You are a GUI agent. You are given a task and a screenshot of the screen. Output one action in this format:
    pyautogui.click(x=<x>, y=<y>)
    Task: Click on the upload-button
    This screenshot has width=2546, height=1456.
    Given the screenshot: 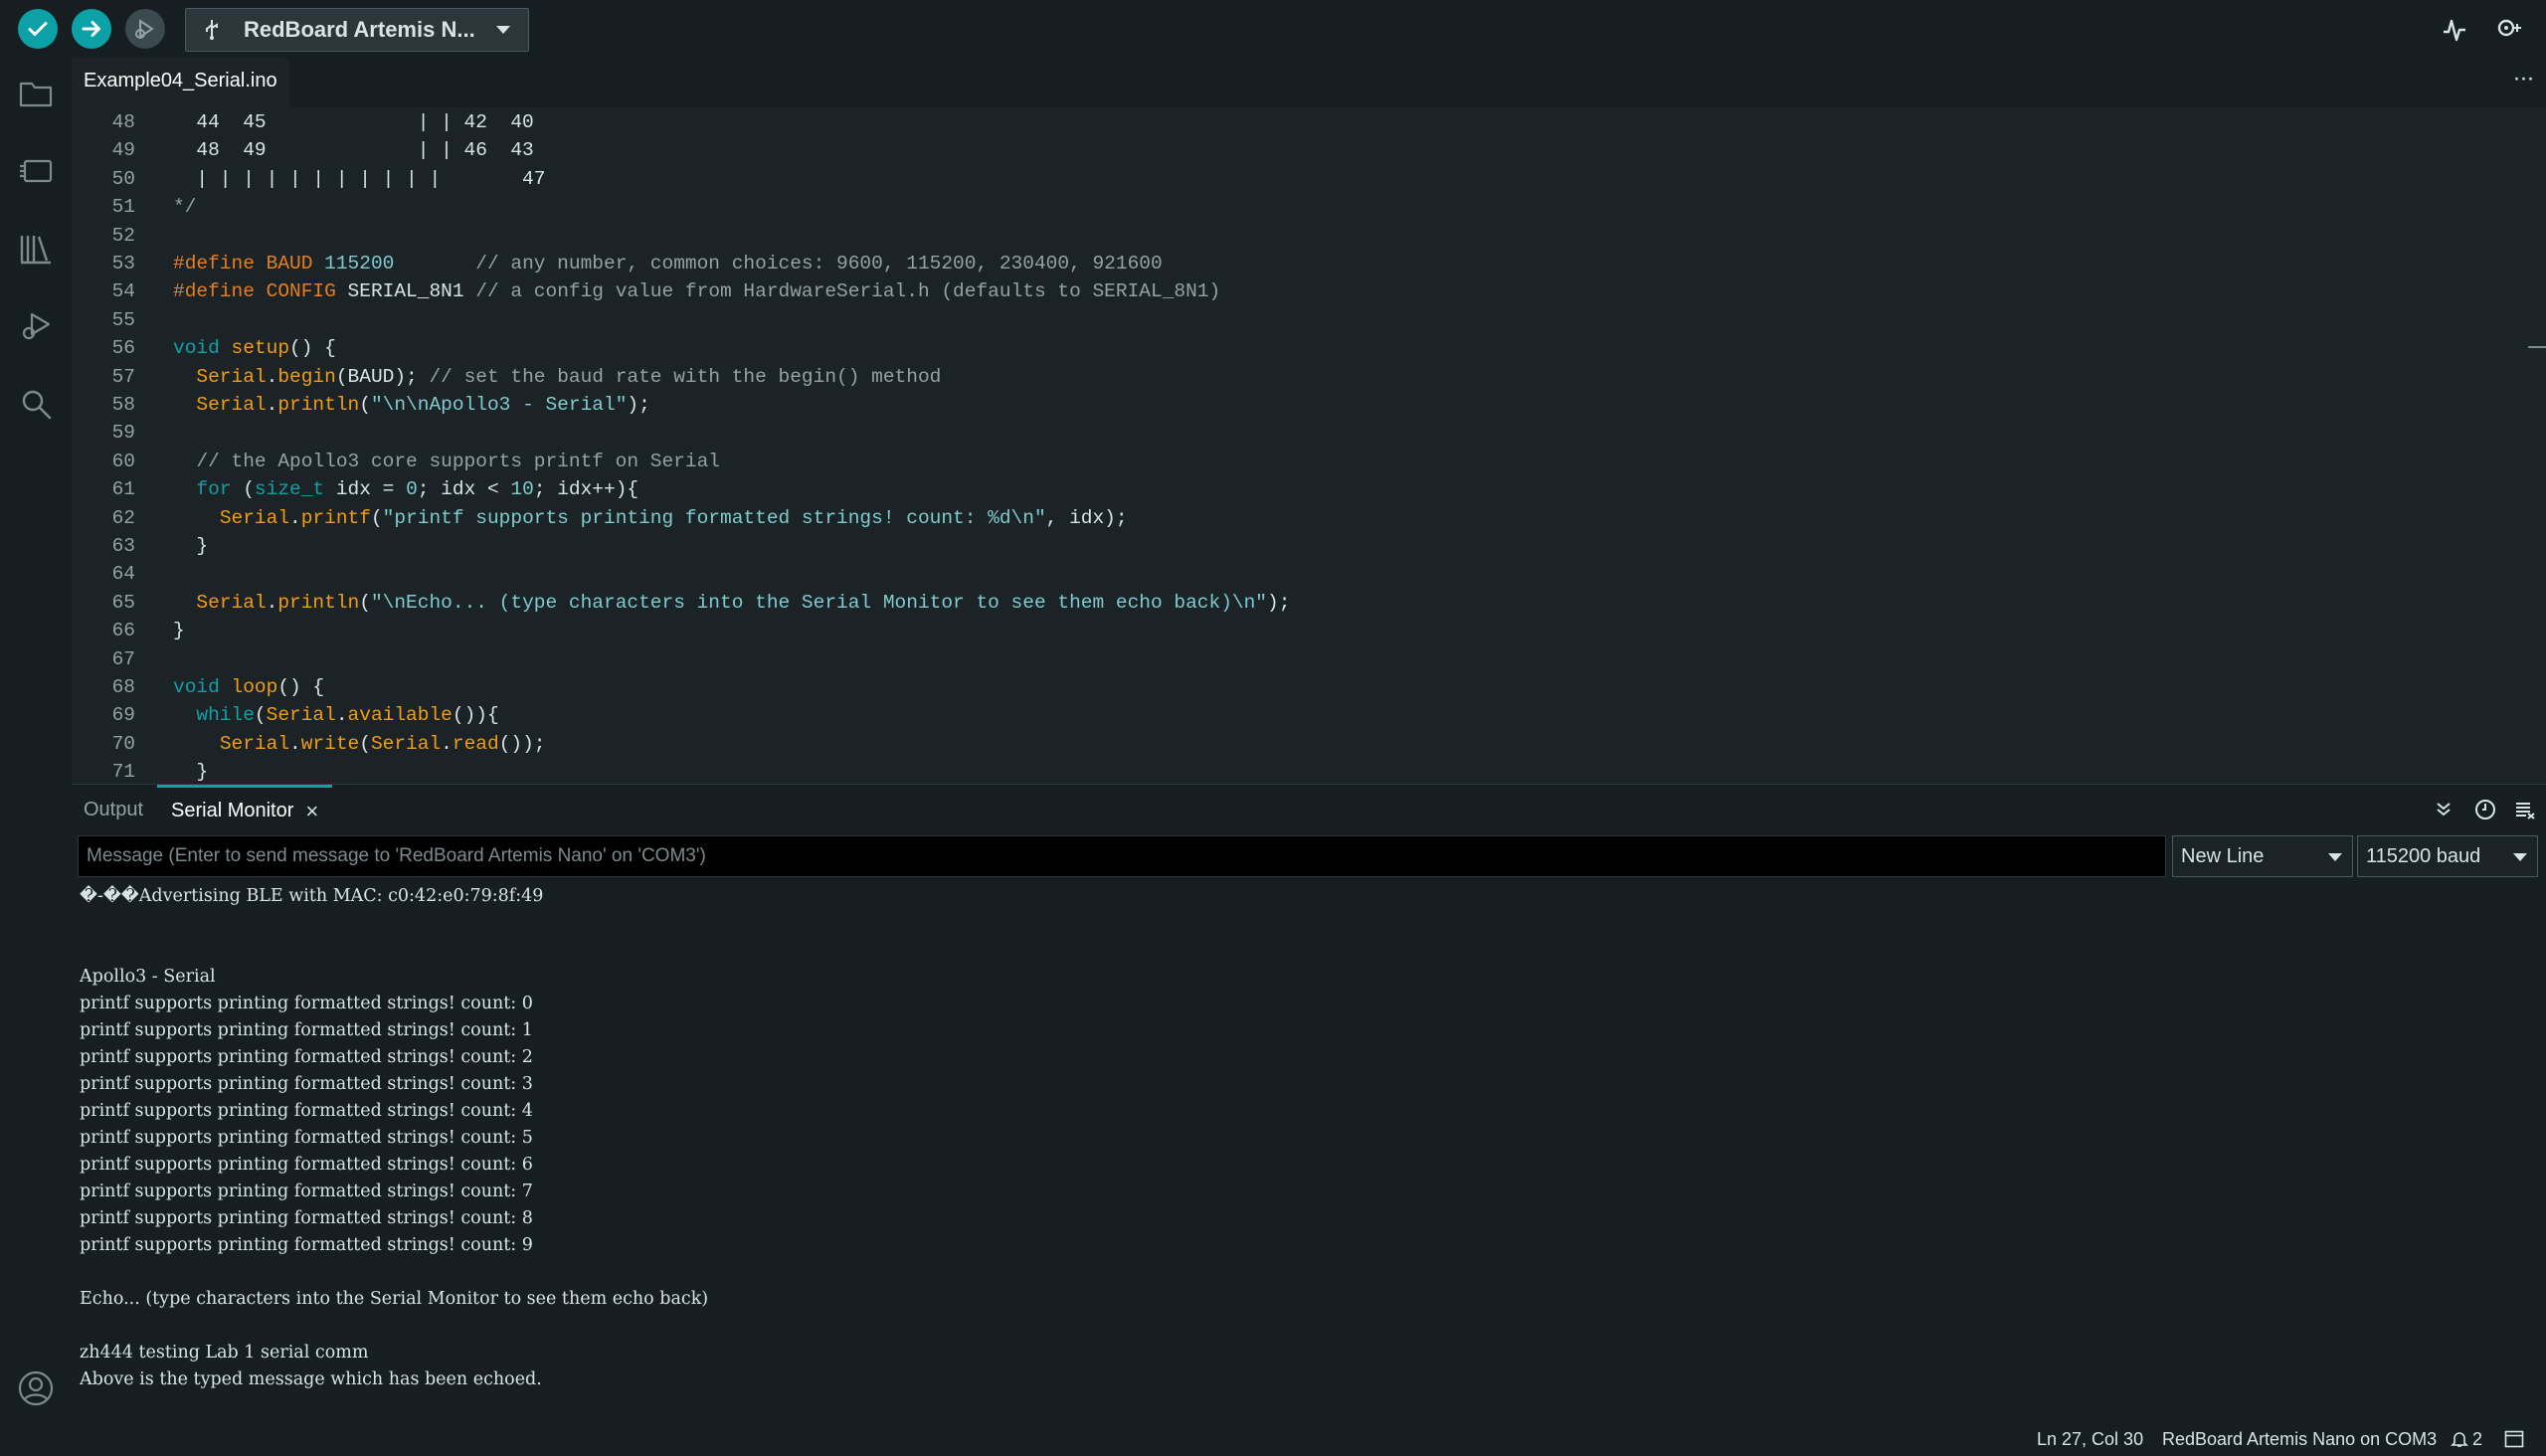 What is the action you would take?
    pyautogui.click(x=91, y=29)
    